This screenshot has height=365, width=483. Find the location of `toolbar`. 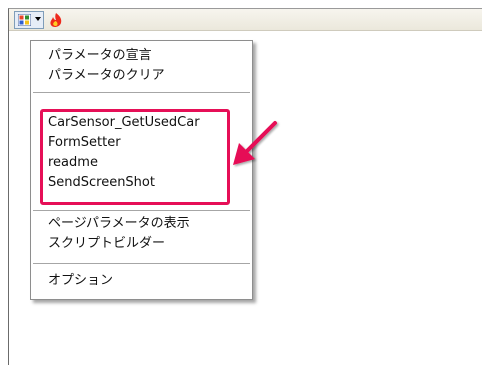

toolbar is located at coordinates (245, 20).